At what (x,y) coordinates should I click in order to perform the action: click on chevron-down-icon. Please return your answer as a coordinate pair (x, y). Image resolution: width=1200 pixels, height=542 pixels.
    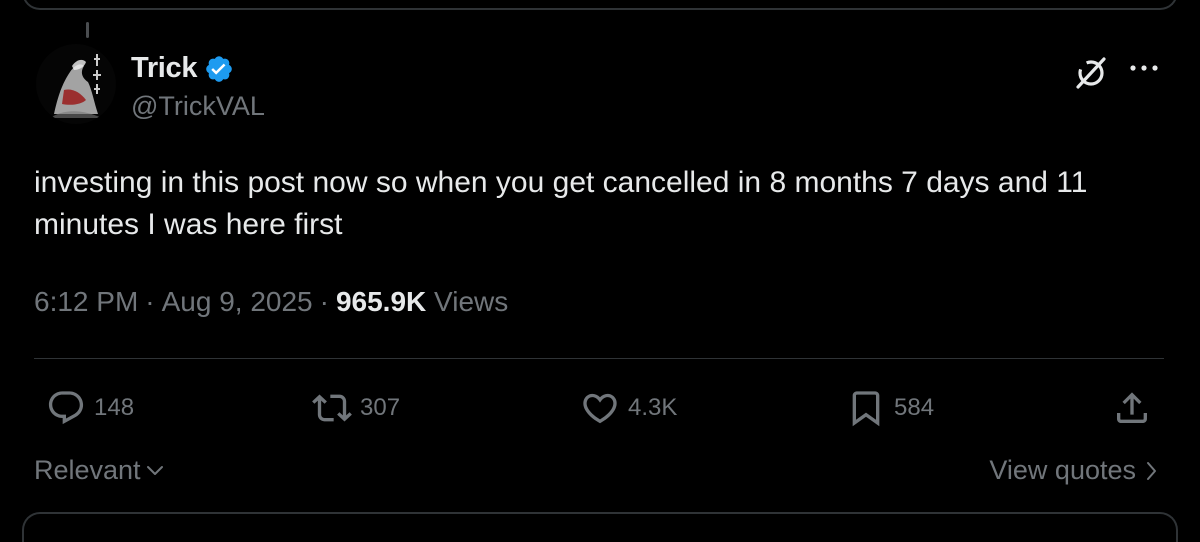
    Looking at the image, I should click on (154, 470).